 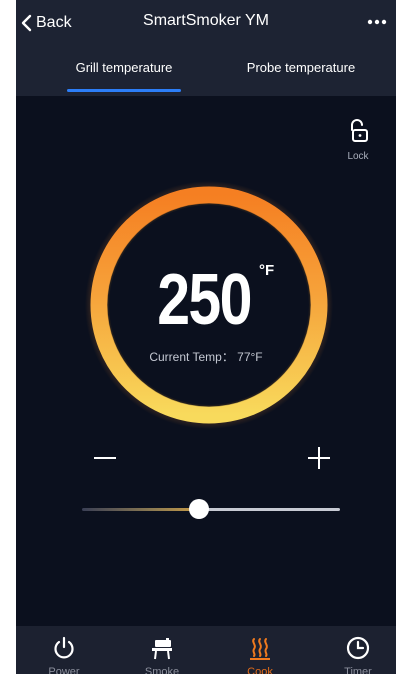 I want to click on heat-icon, so click(x=260, y=649).